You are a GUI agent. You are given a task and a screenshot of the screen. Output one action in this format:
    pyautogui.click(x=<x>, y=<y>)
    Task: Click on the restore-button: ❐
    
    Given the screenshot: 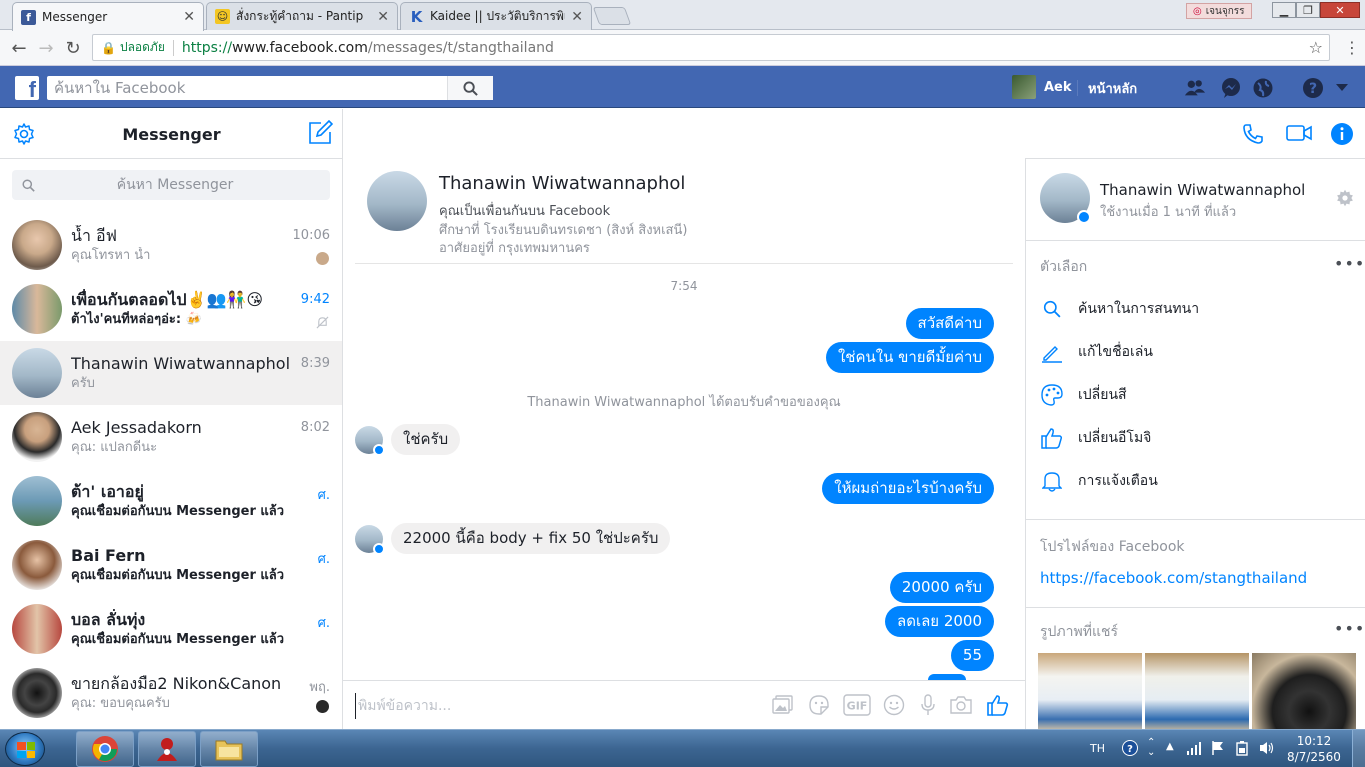 What is the action you would take?
    pyautogui.click(x=1308, y=10)
    